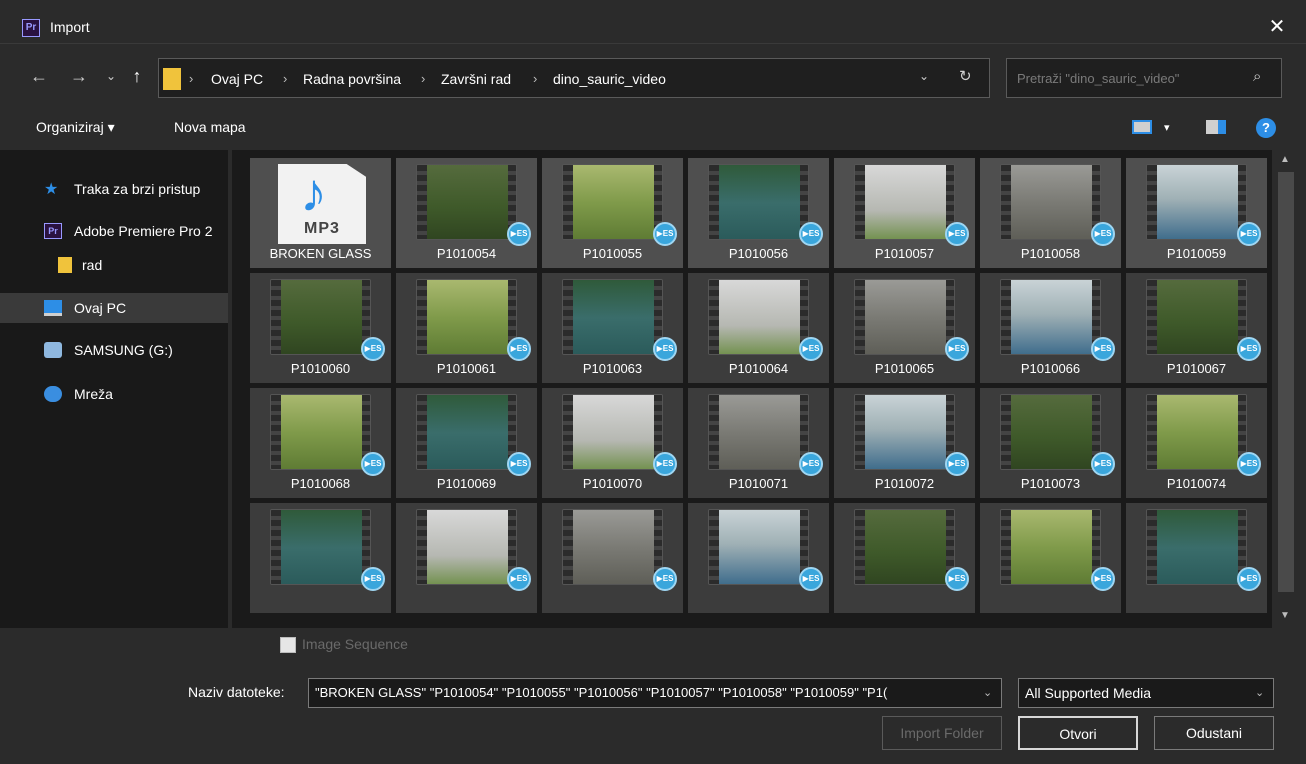 The width and height of the screenshot is (1306, 764). What do you see at coordinates (1285, 615) in the screenshot?
I see `scroll-down-icon: ▼` at bounding box center [1285, 615].